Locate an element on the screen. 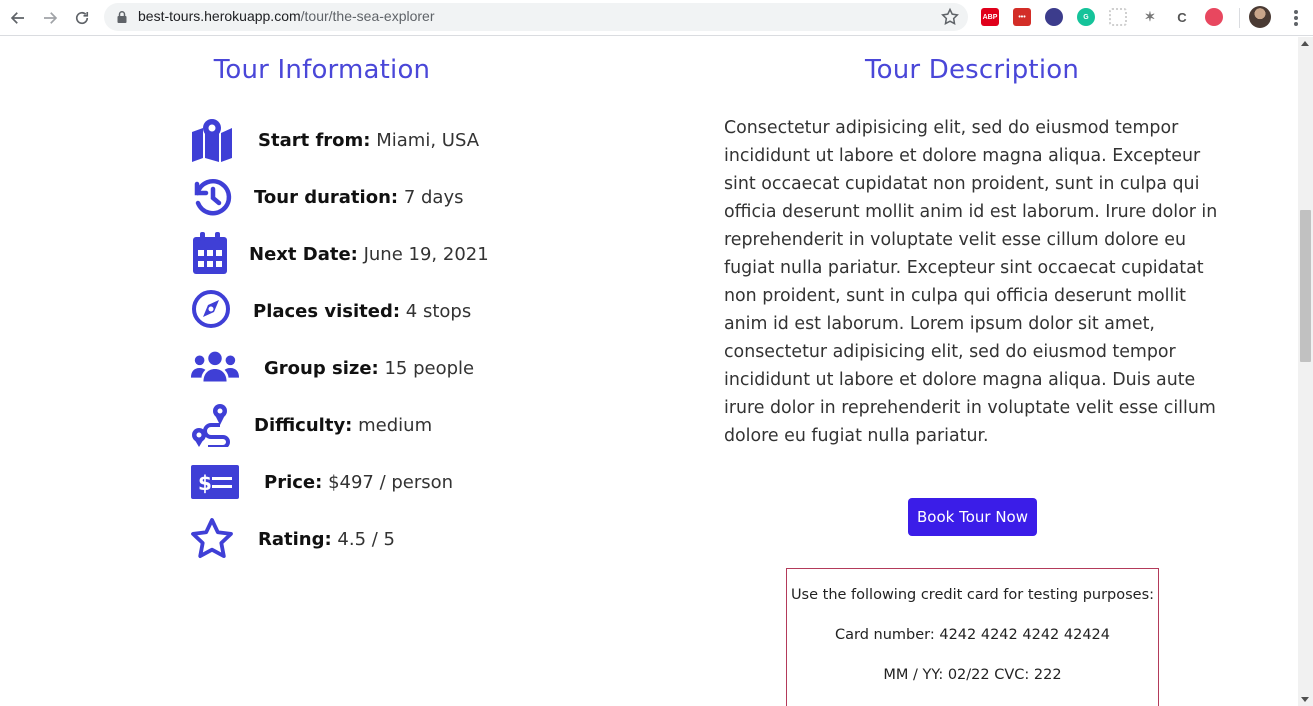 Image resolution: width=1313 pixels, height=706 pixels. info-value: June 19, 2021 is located at coordinates (426, 254).